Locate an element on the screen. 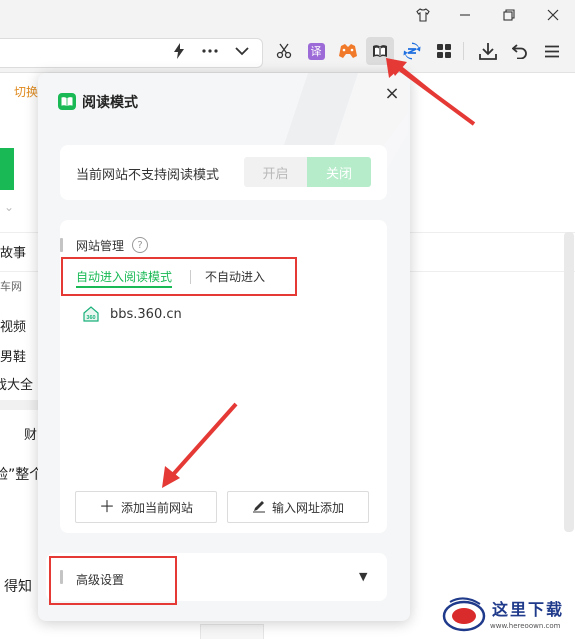 Image resolution: width=575 pixels, height=639 pixels. bg-chevron: ⌄ is located at coordinates (9, 207).